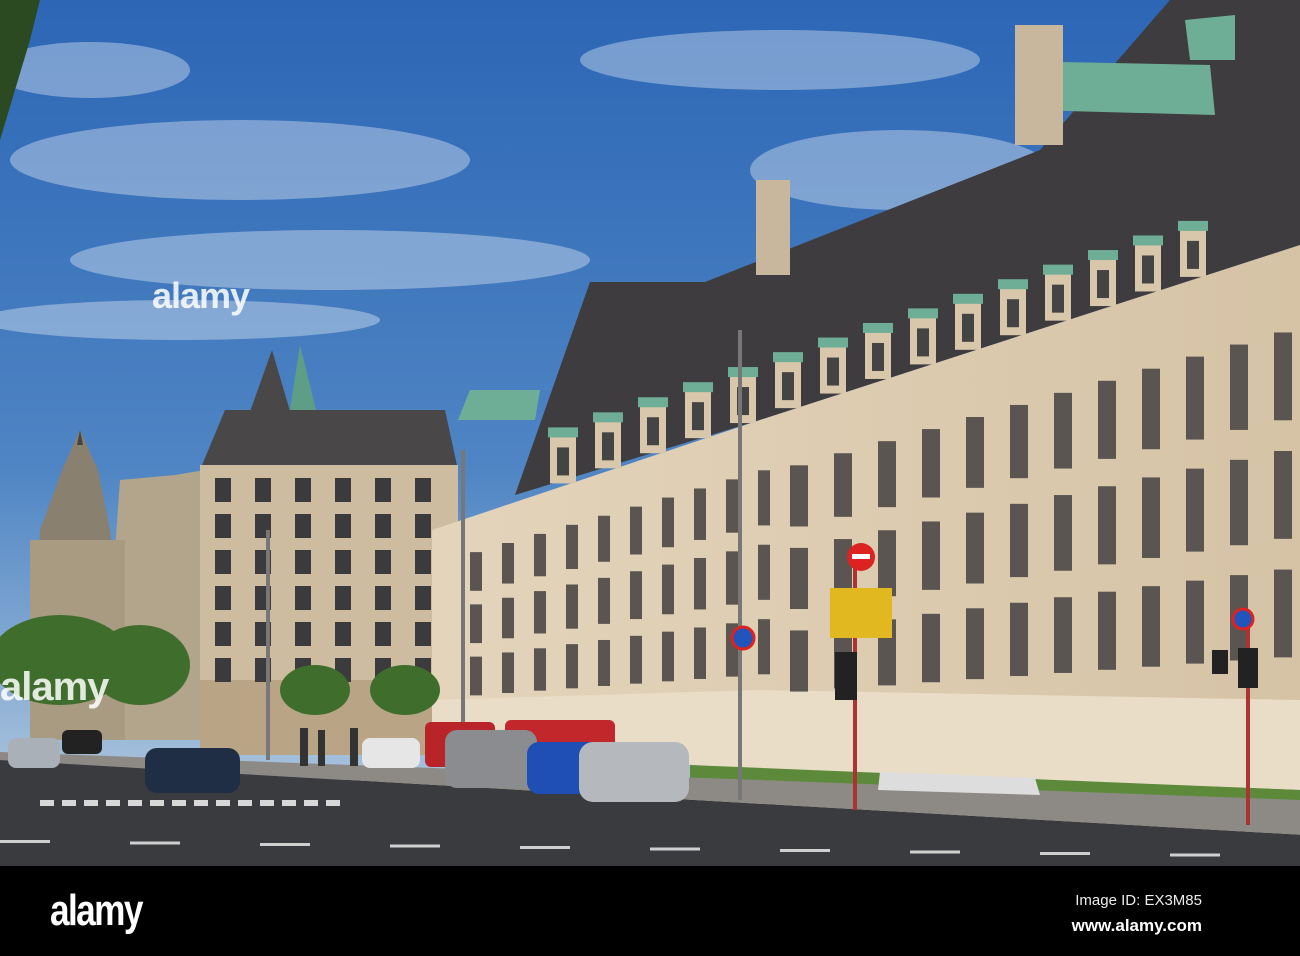 The height and width of the screenshot is (956, 1300). What do you see at coordinates (54, 687) in the screenshot?
I see `watermark-logo-left: alamy` at bounding box center [54, 687].